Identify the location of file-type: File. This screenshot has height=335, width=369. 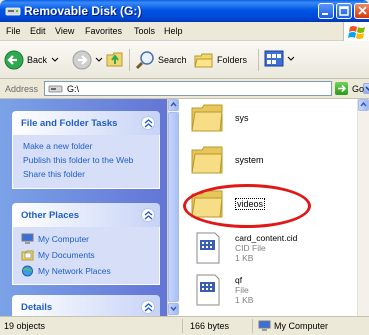
(242, 290).